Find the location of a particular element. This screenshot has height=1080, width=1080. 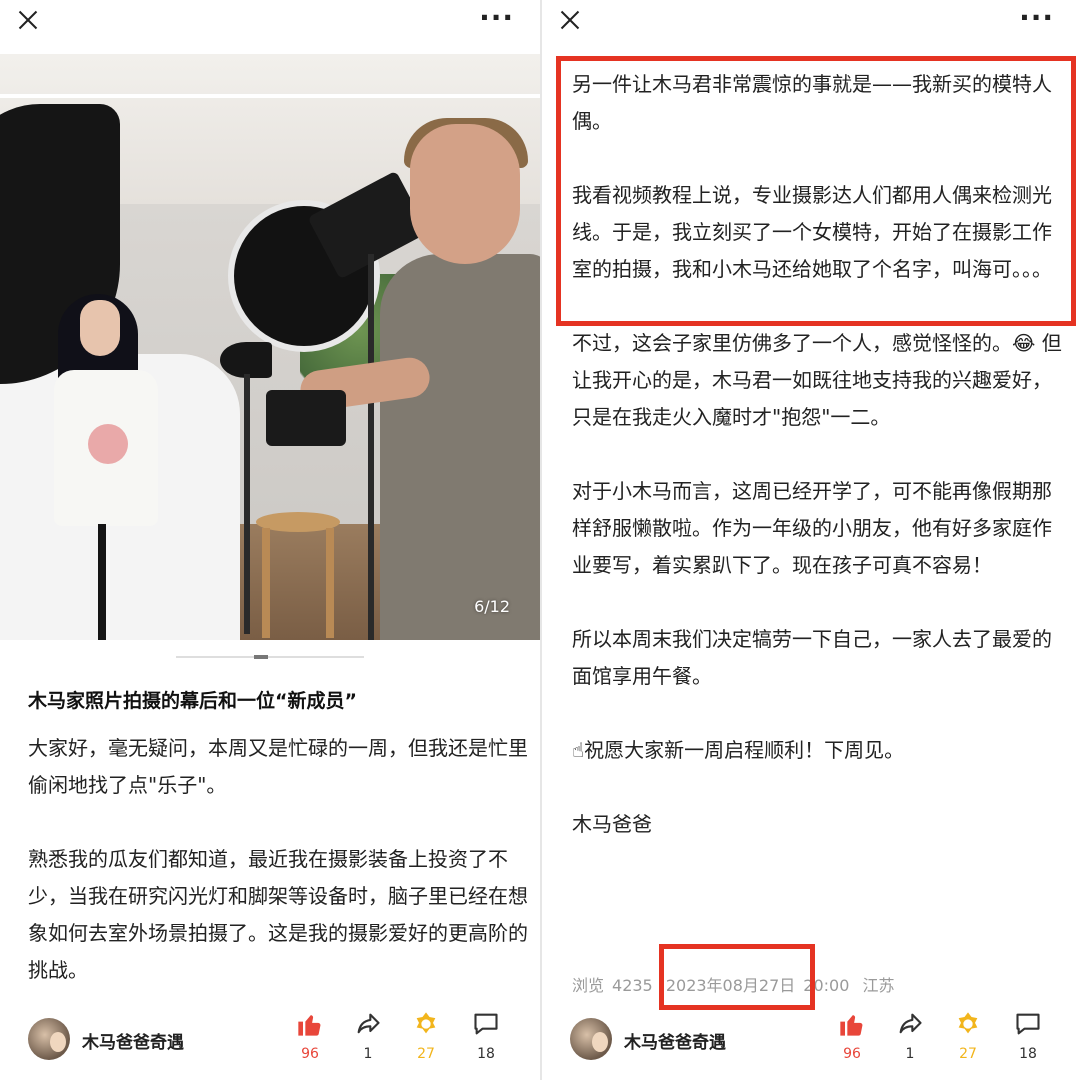

photo-page-indicator: 6/12 is located at coordinates (492, 606).